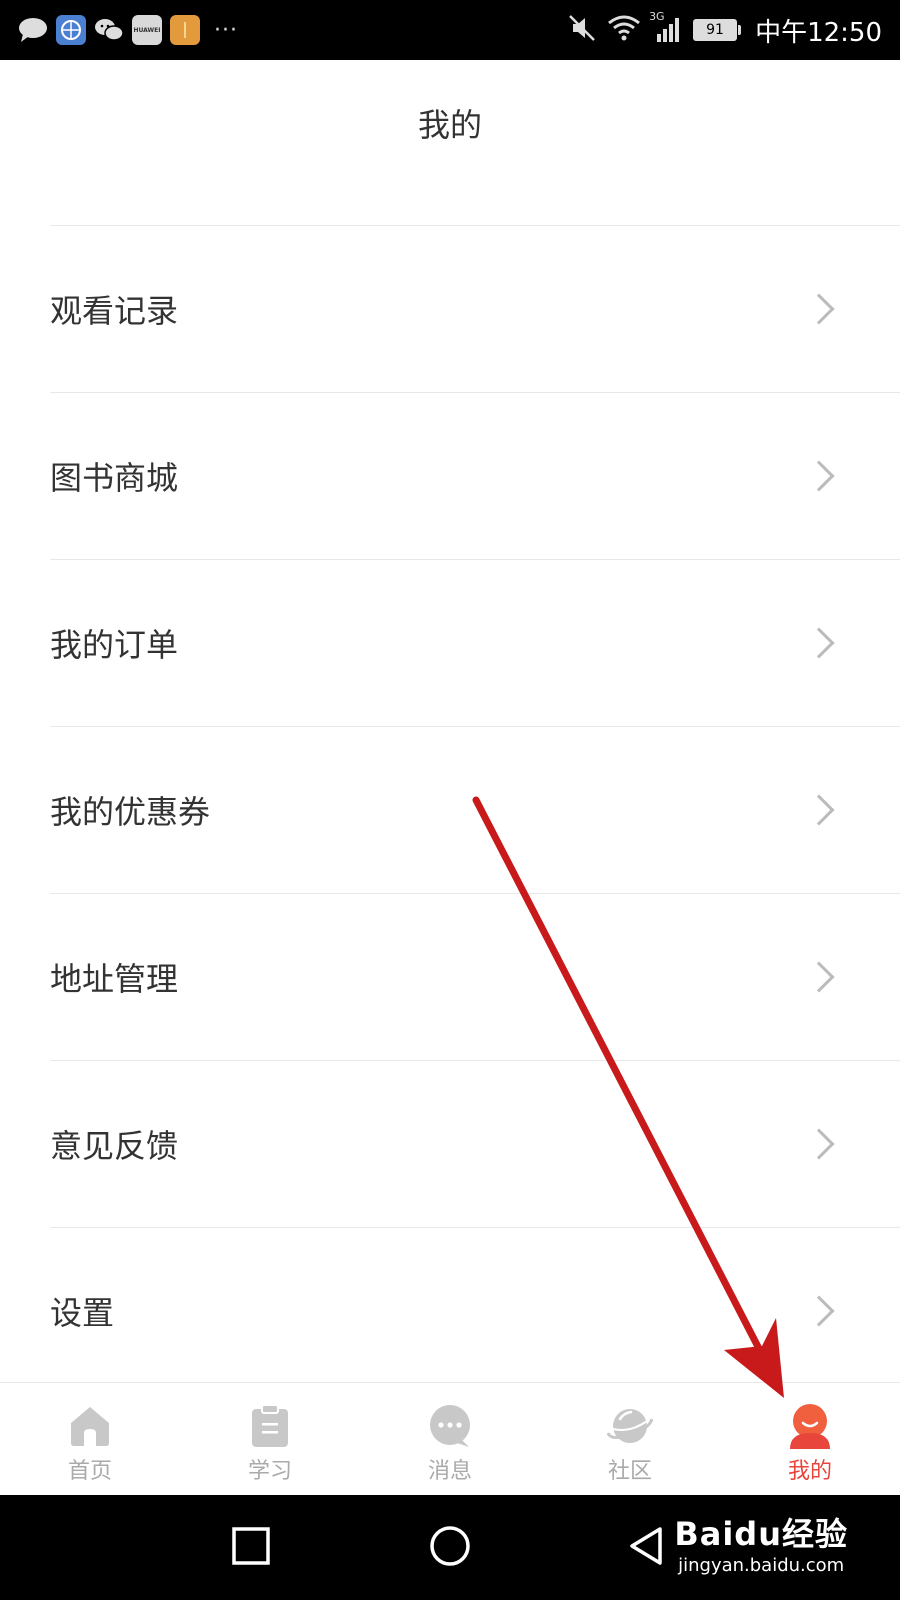 The image size is (900, 1600). I want to click on tab-label: 首页, so click(89, 1471).